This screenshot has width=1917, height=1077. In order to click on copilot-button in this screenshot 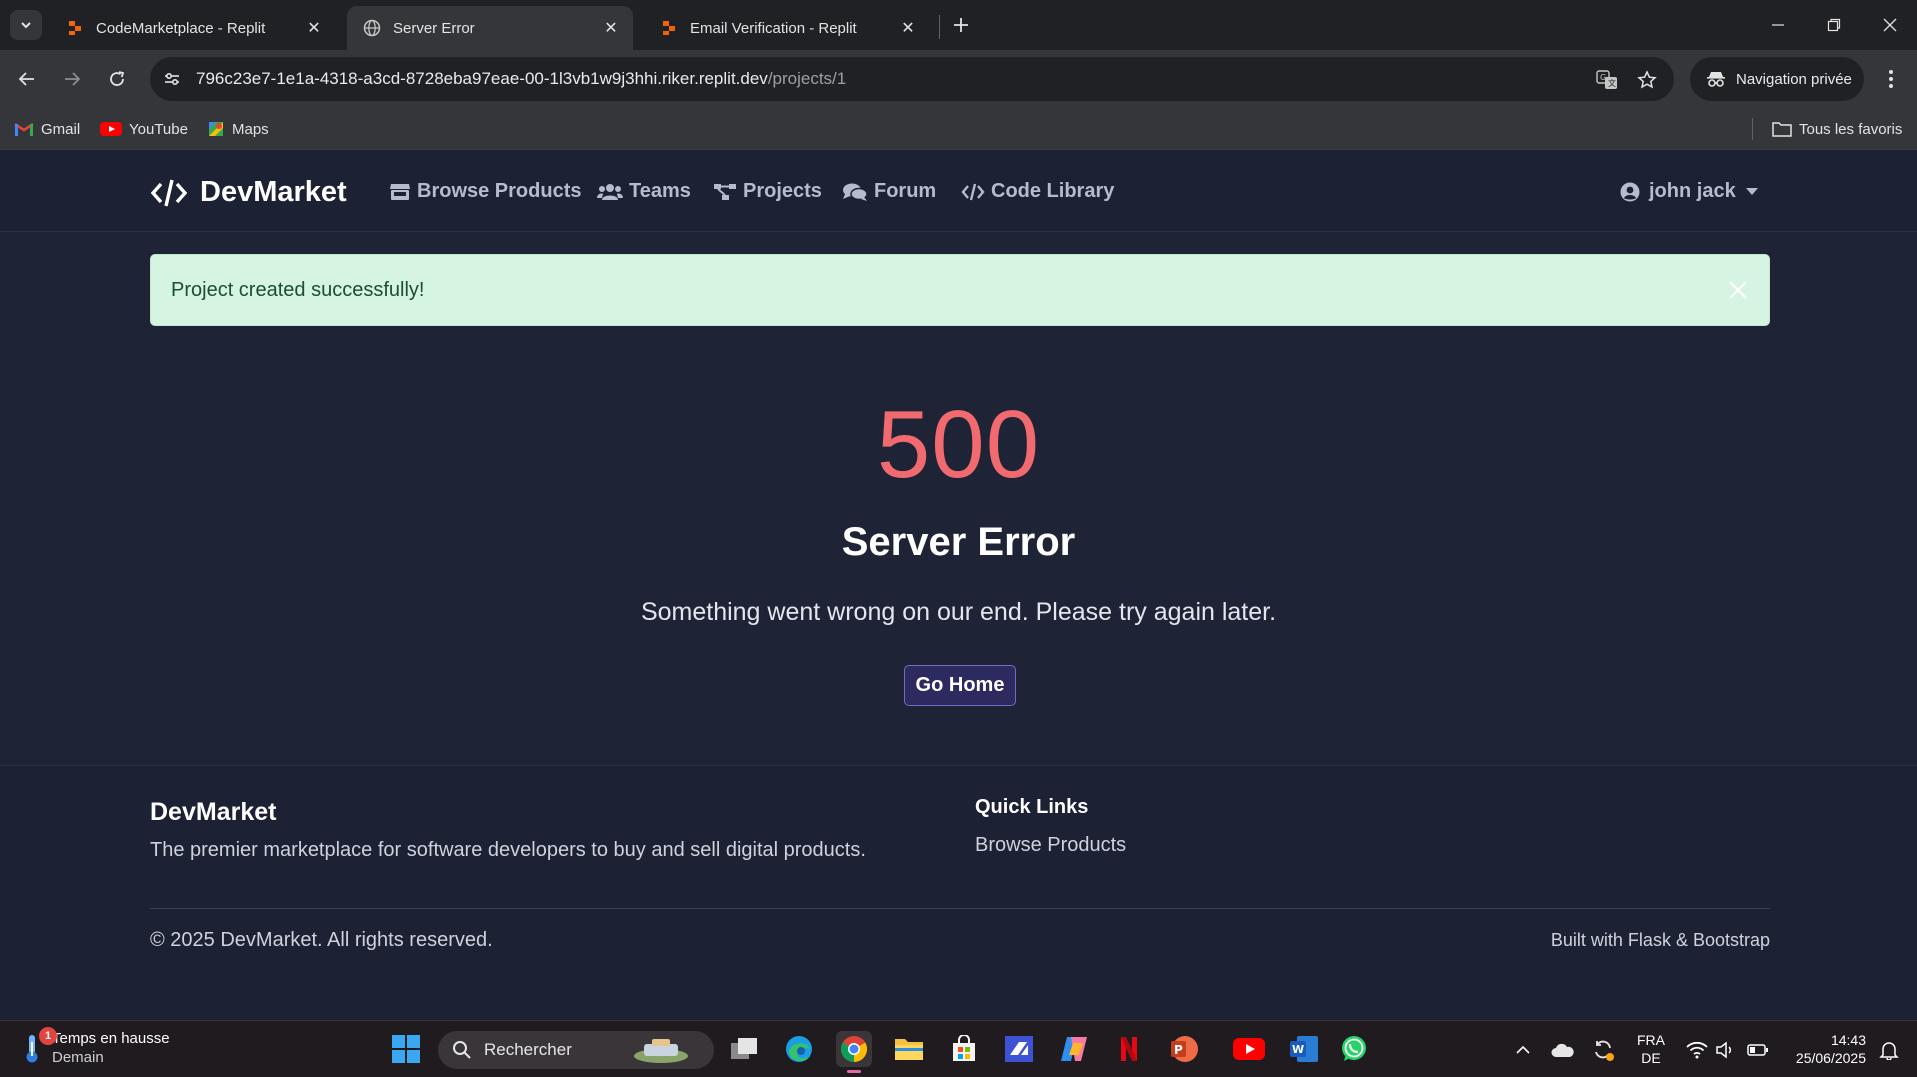, I will do `click(1074, 1049)`.